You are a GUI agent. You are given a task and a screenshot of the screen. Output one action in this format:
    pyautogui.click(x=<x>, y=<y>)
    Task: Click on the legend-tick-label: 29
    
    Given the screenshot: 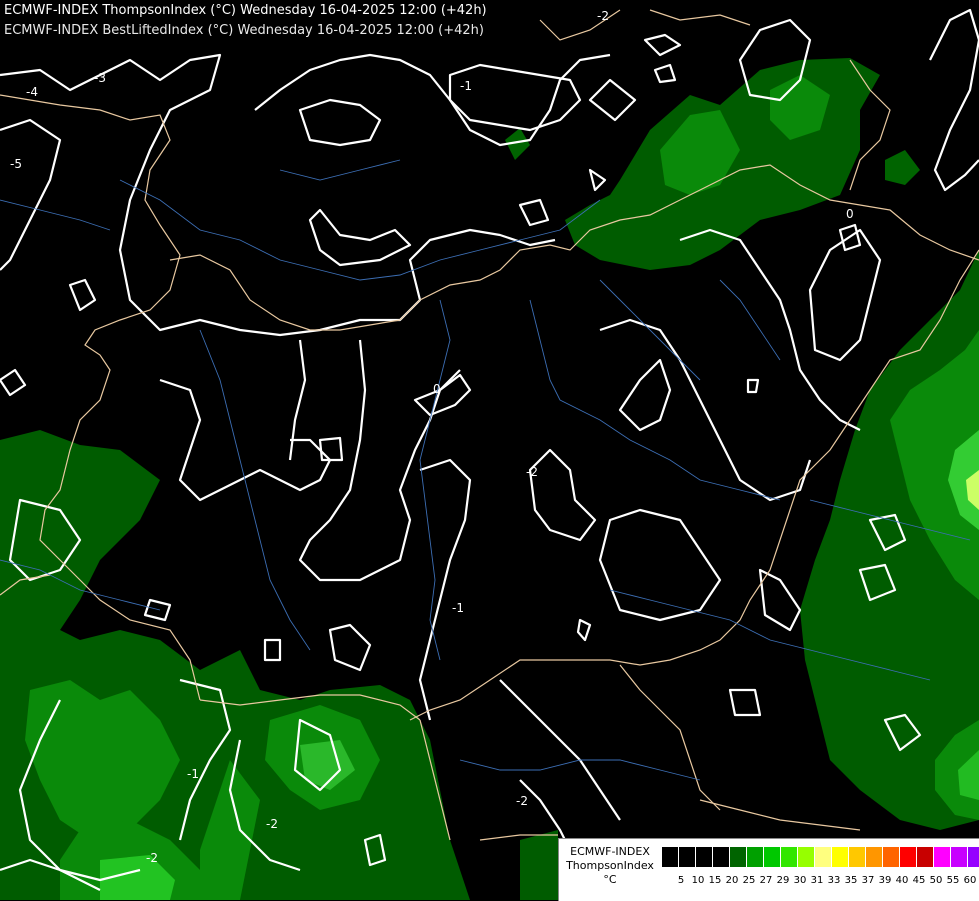 What is the action you would take?
    pyautogui.click(x=783, y=880)
    